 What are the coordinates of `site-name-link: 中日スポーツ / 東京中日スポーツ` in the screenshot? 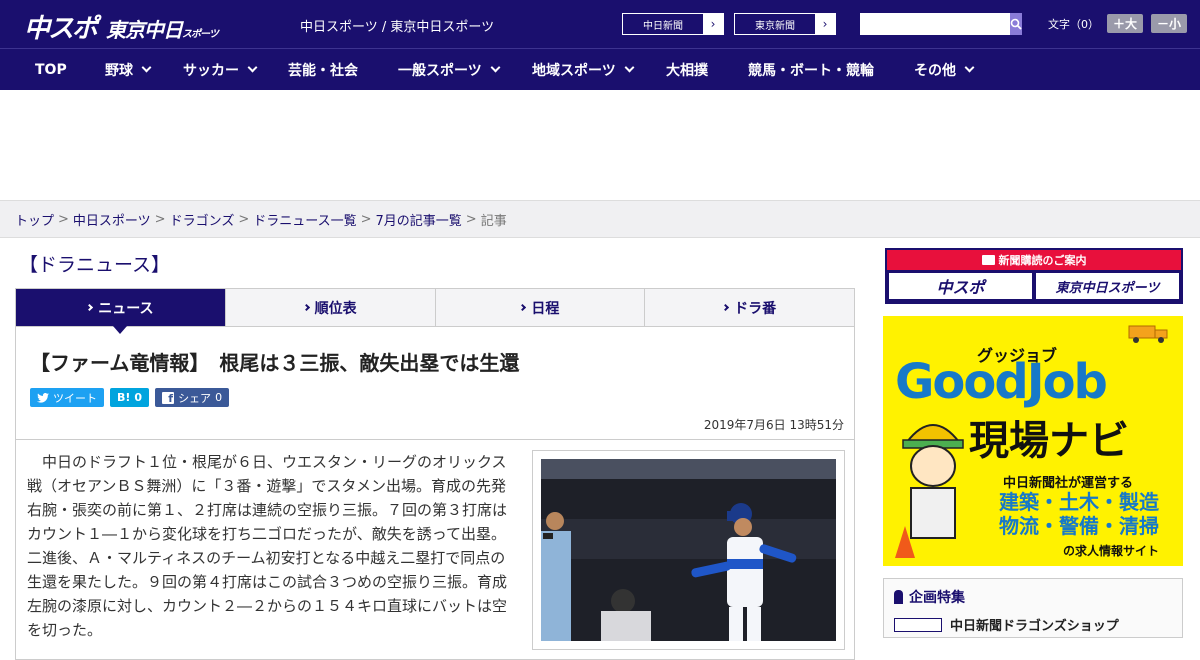 It's located at (397, 25).